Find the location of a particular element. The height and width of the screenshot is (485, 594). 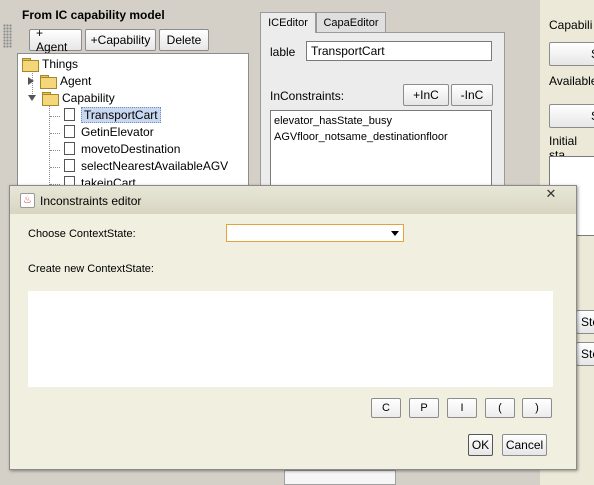

right-button-2: S is located at coordinates (571, 116).